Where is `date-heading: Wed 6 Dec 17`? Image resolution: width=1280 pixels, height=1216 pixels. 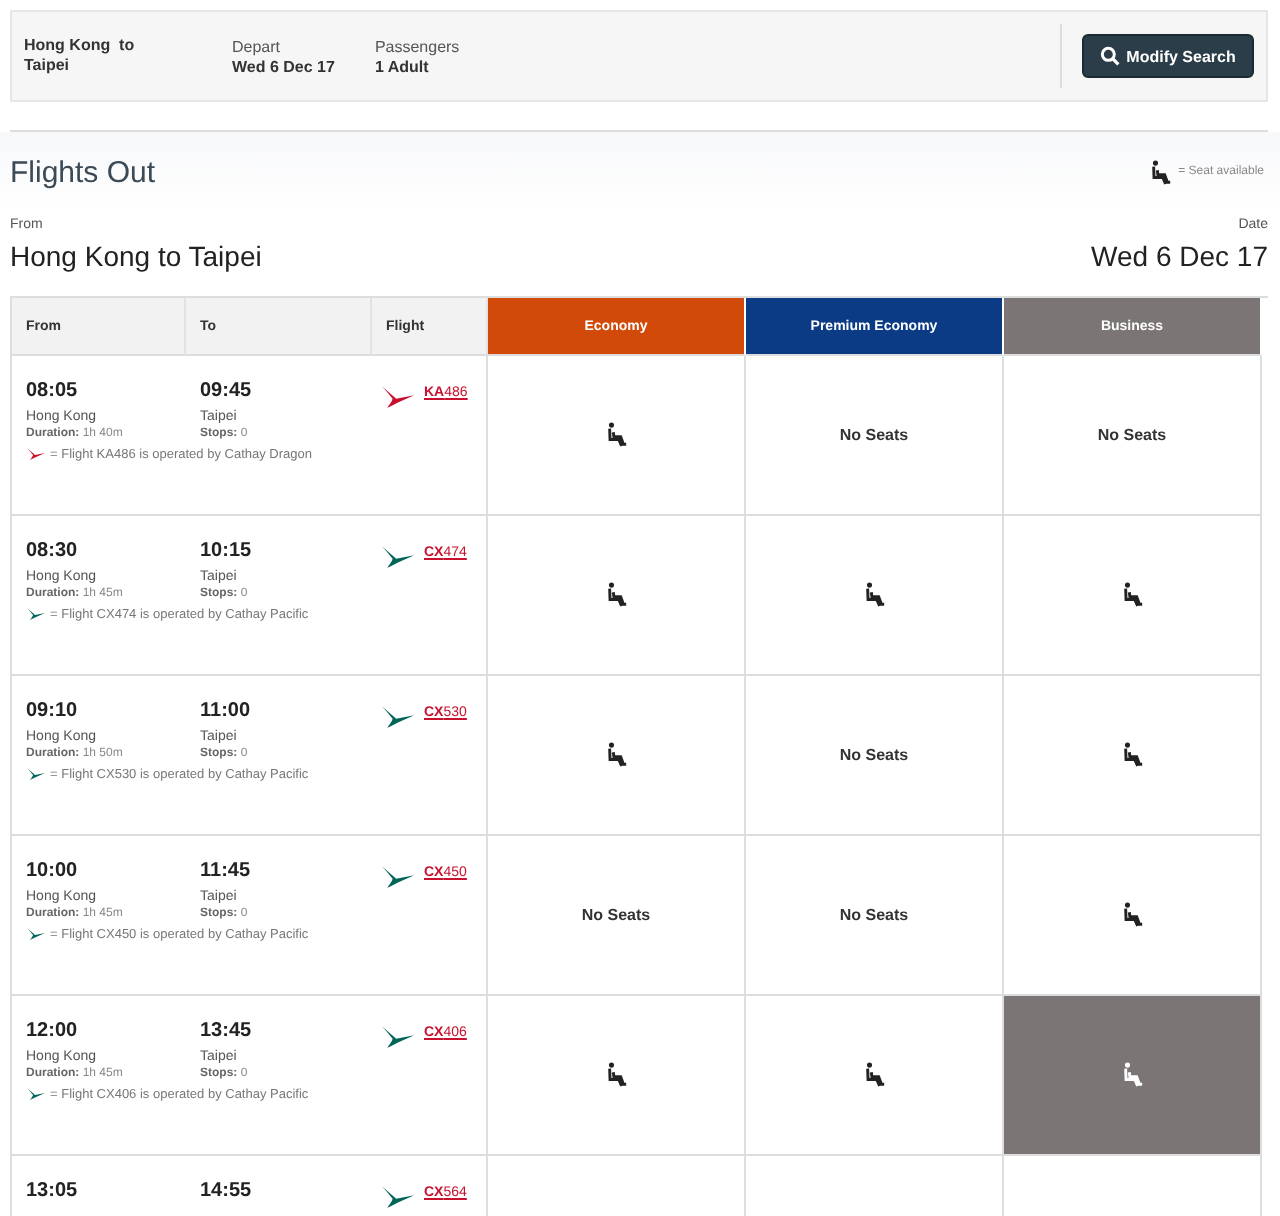 date-heading: Wed 6 Dec 17 is located at coordinates (1179, 256).